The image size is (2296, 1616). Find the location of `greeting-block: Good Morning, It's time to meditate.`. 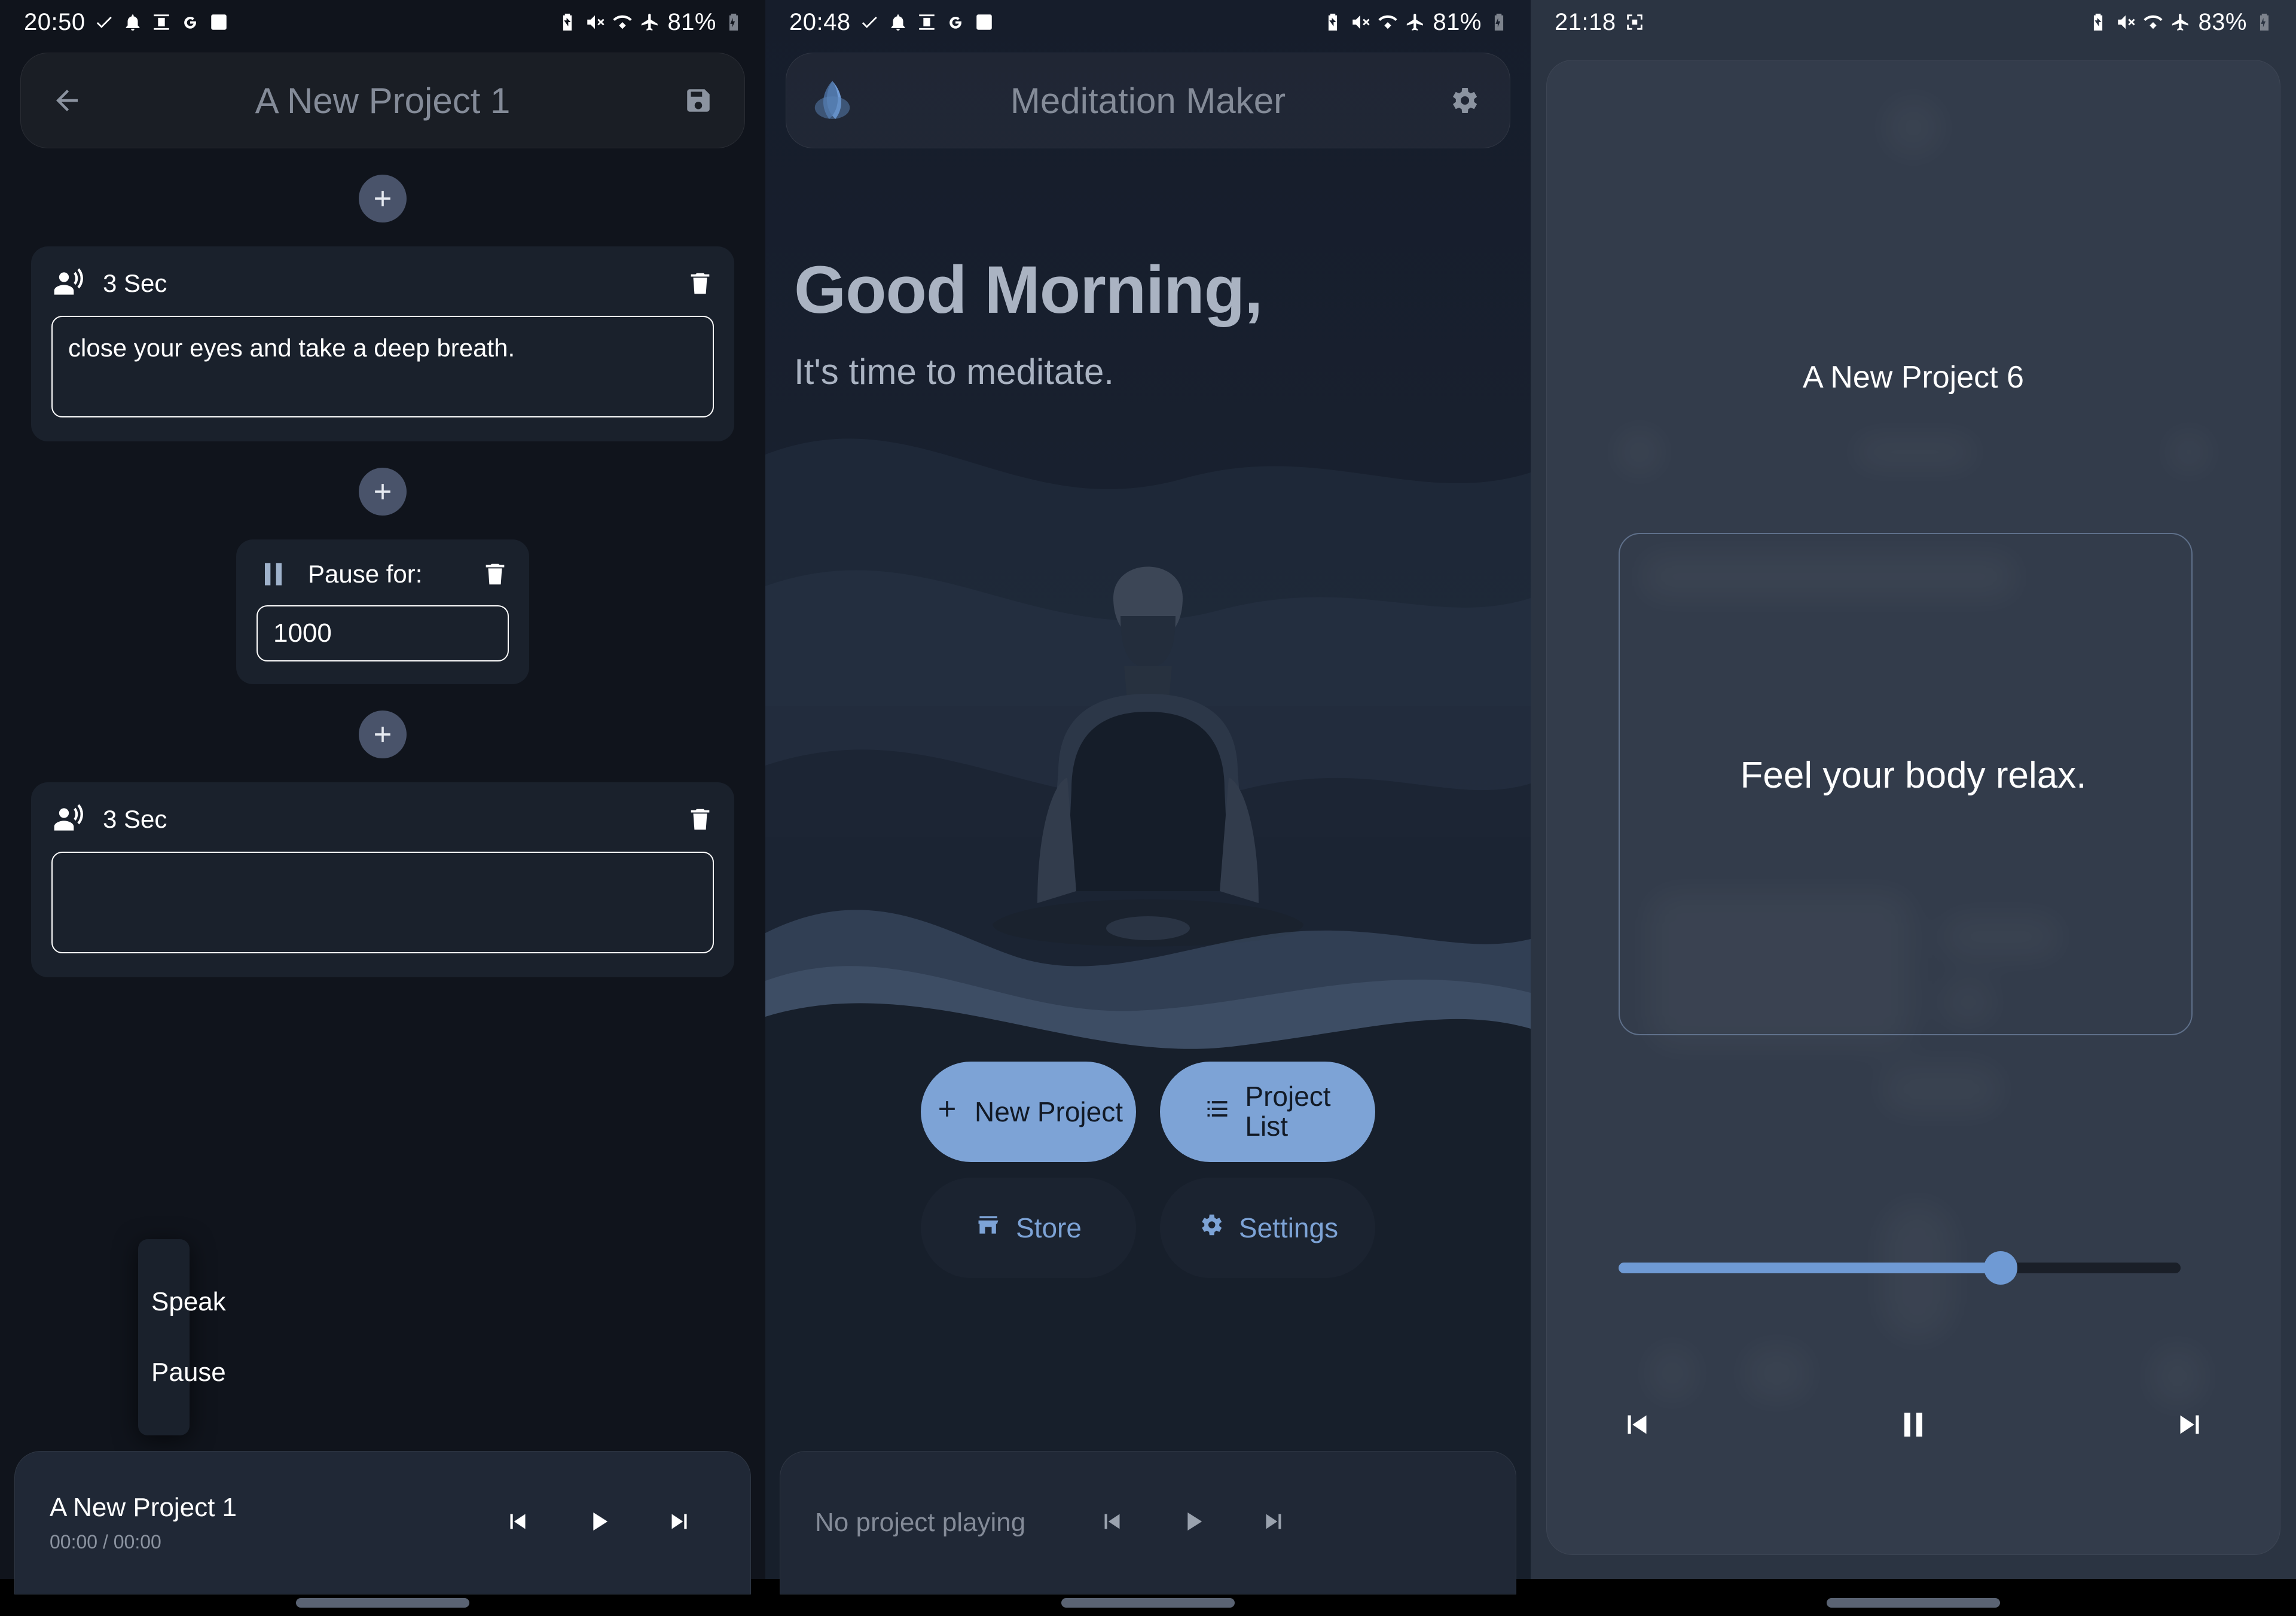

greeting-block: Good Morning, It's time to meditate. is located at coordinates (1028, 322).